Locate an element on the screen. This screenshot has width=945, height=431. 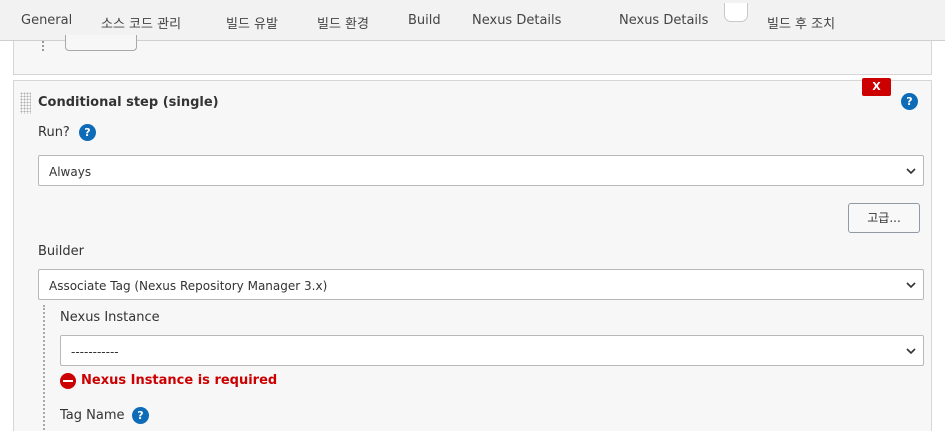
nexus-instance-label: Nexus Instance is located at coordinates (110, 317).